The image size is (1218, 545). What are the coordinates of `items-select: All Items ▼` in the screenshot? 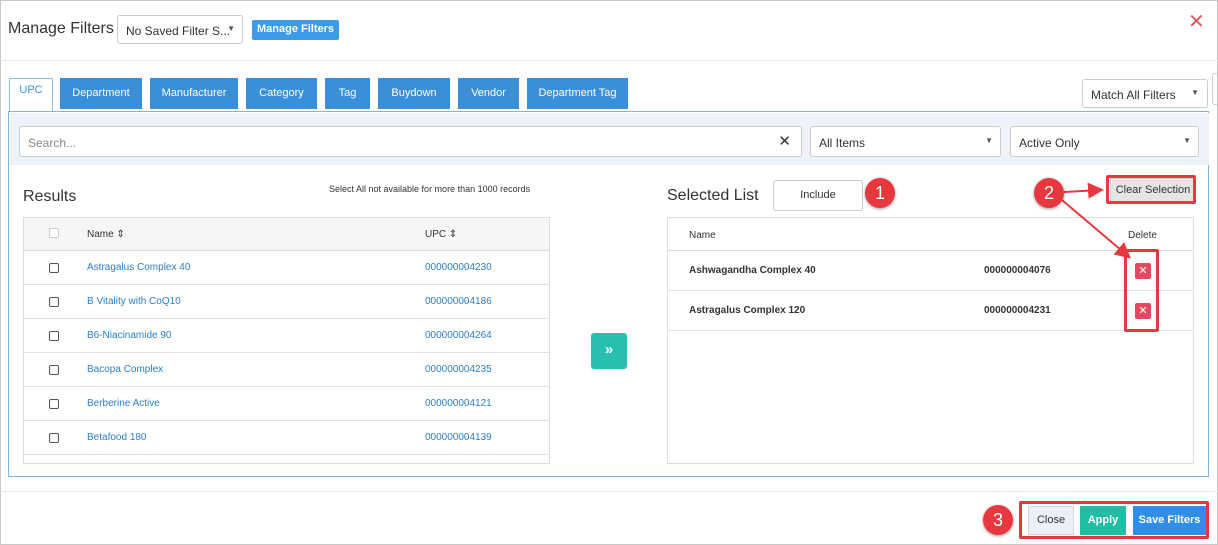 It's located at (905, 141).